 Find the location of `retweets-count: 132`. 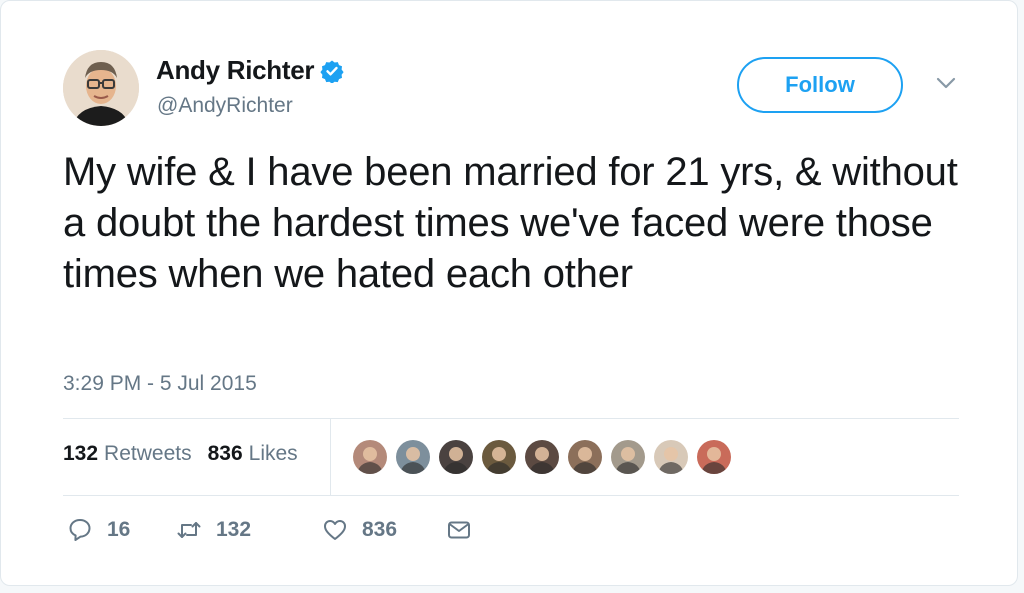

retweets-count: 132 is located at coordinates (81, 453).